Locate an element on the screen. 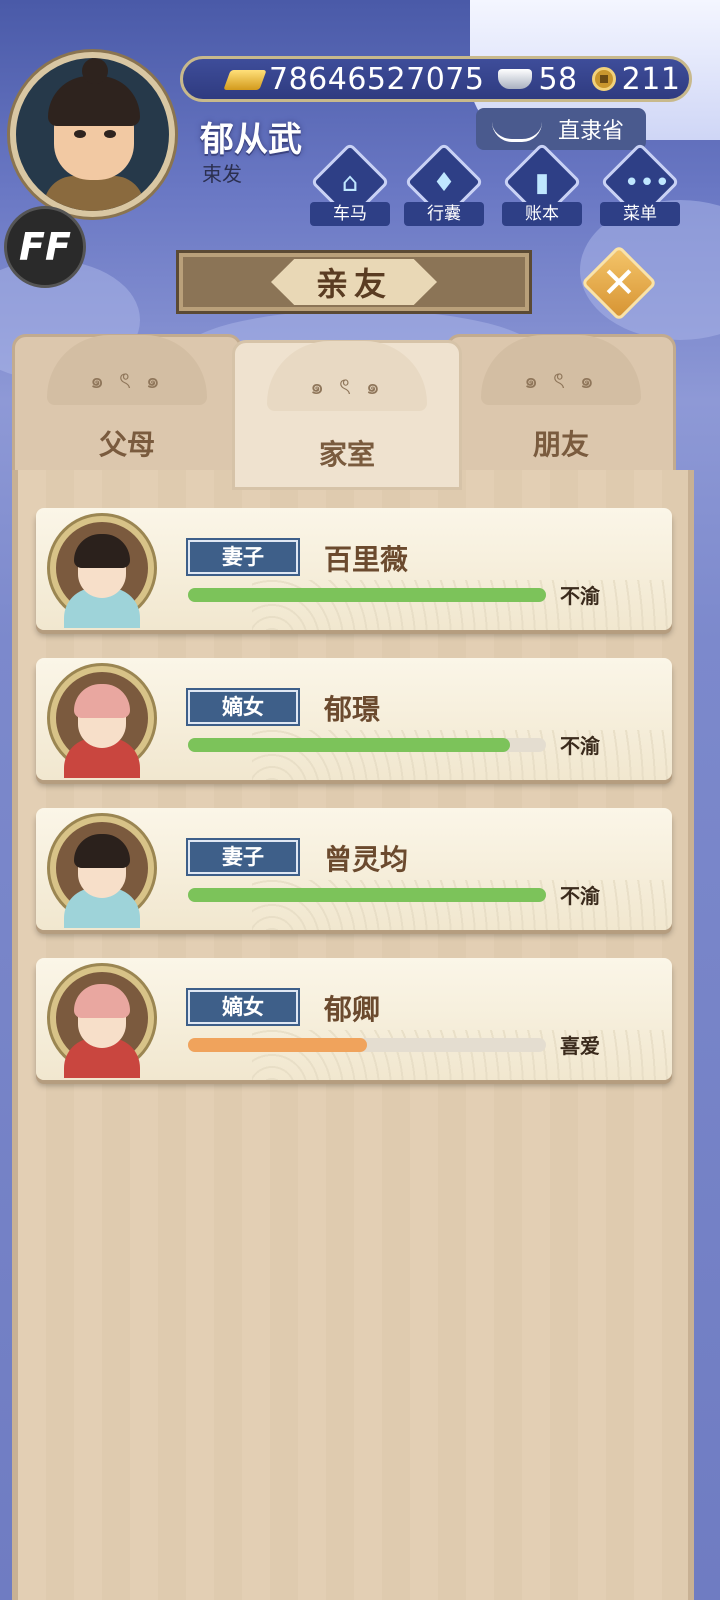 This screenshot has width=720, height=1600. gold-ingot-icon is located at coordinates (245, 80).